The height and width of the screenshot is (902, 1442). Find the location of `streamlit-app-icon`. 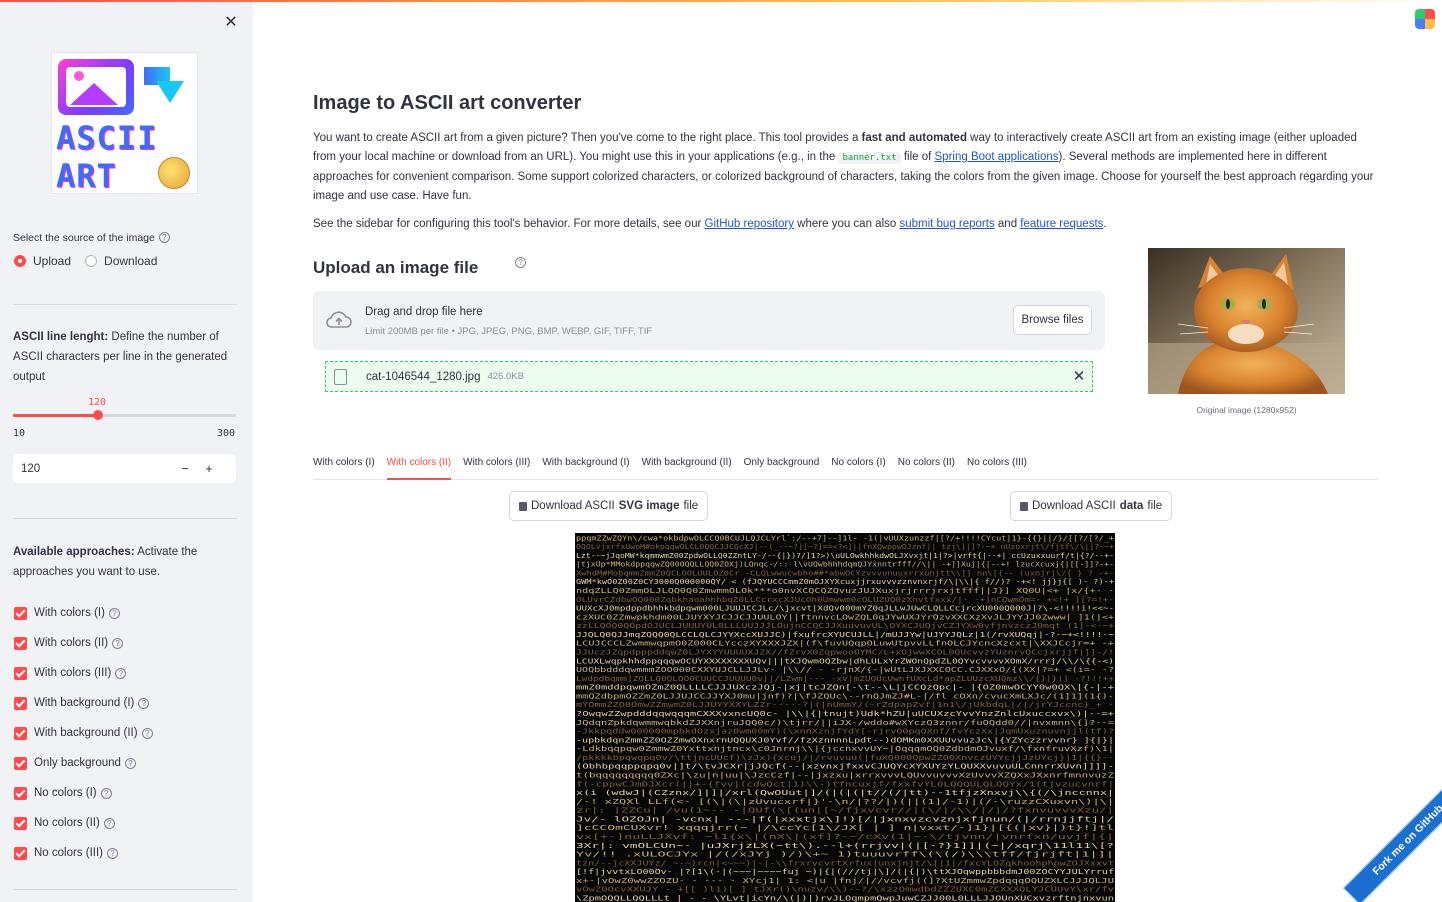

streamlit-app-icon is located at coordinates (1425, 19).